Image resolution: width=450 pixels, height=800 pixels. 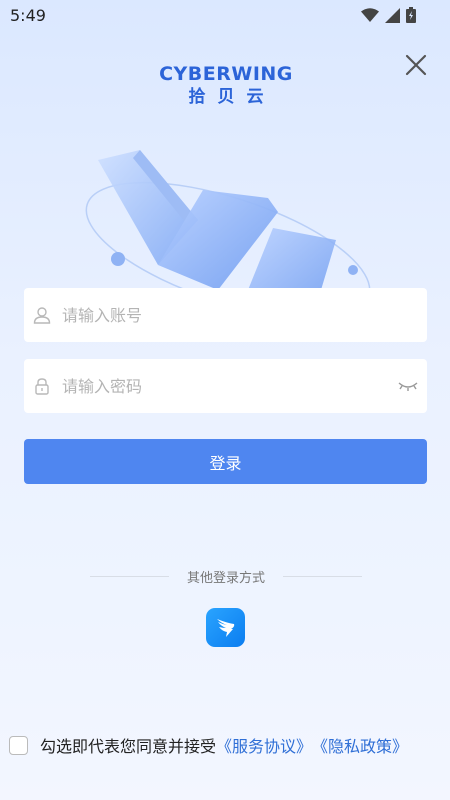 I want to click on password-field, so click(x=225, y=386).